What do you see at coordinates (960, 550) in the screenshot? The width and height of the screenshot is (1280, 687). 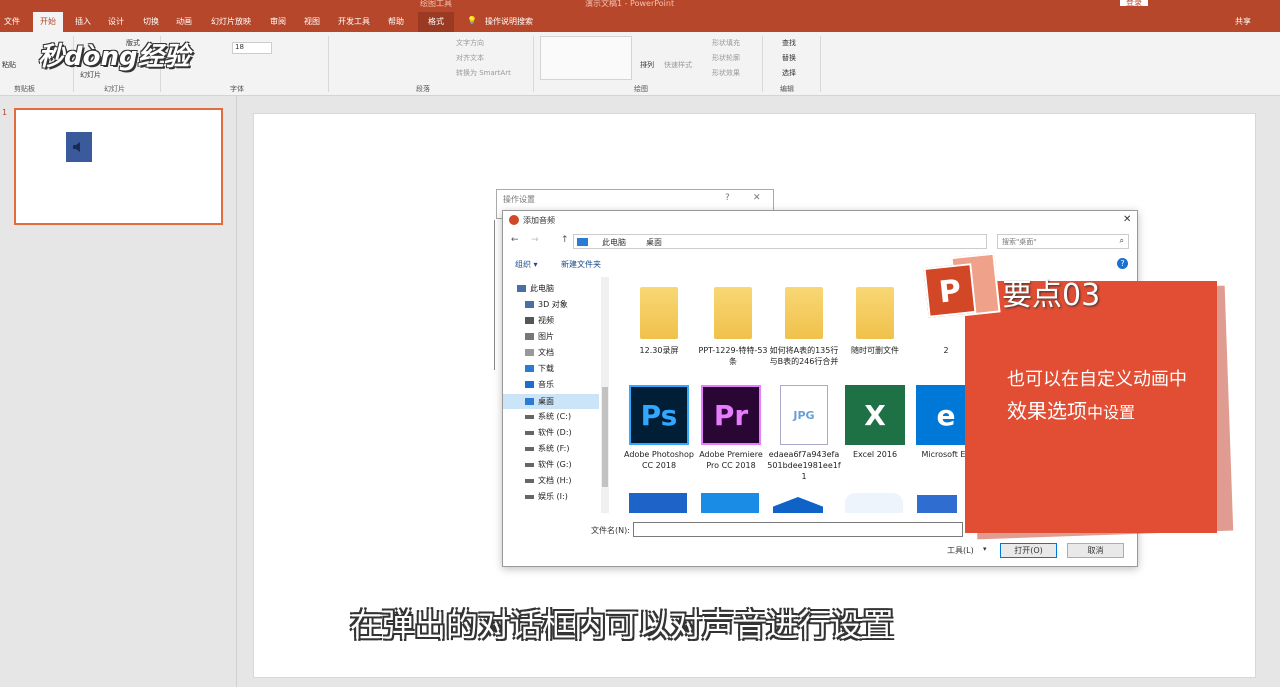 I see `tools-button: 工具(L)` at bounding box center [960, 550].